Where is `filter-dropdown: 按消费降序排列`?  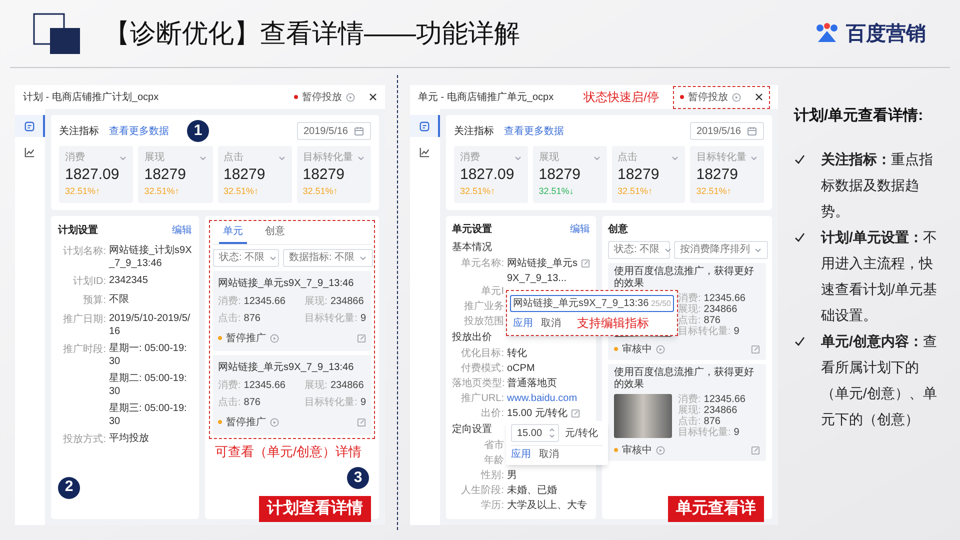 filter-dropdown: 按消费降序排列 is located at coordinates (721, 249).